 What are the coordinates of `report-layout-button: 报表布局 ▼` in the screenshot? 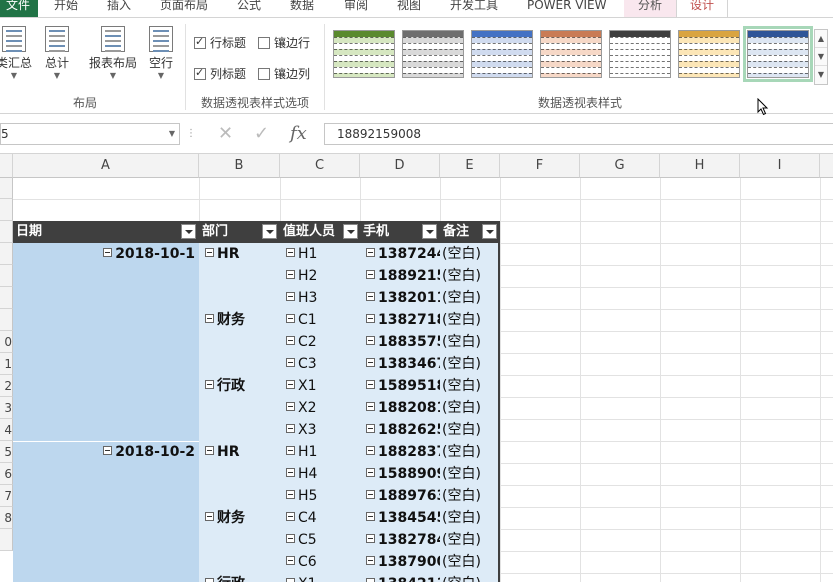 It's located at (113, 53).